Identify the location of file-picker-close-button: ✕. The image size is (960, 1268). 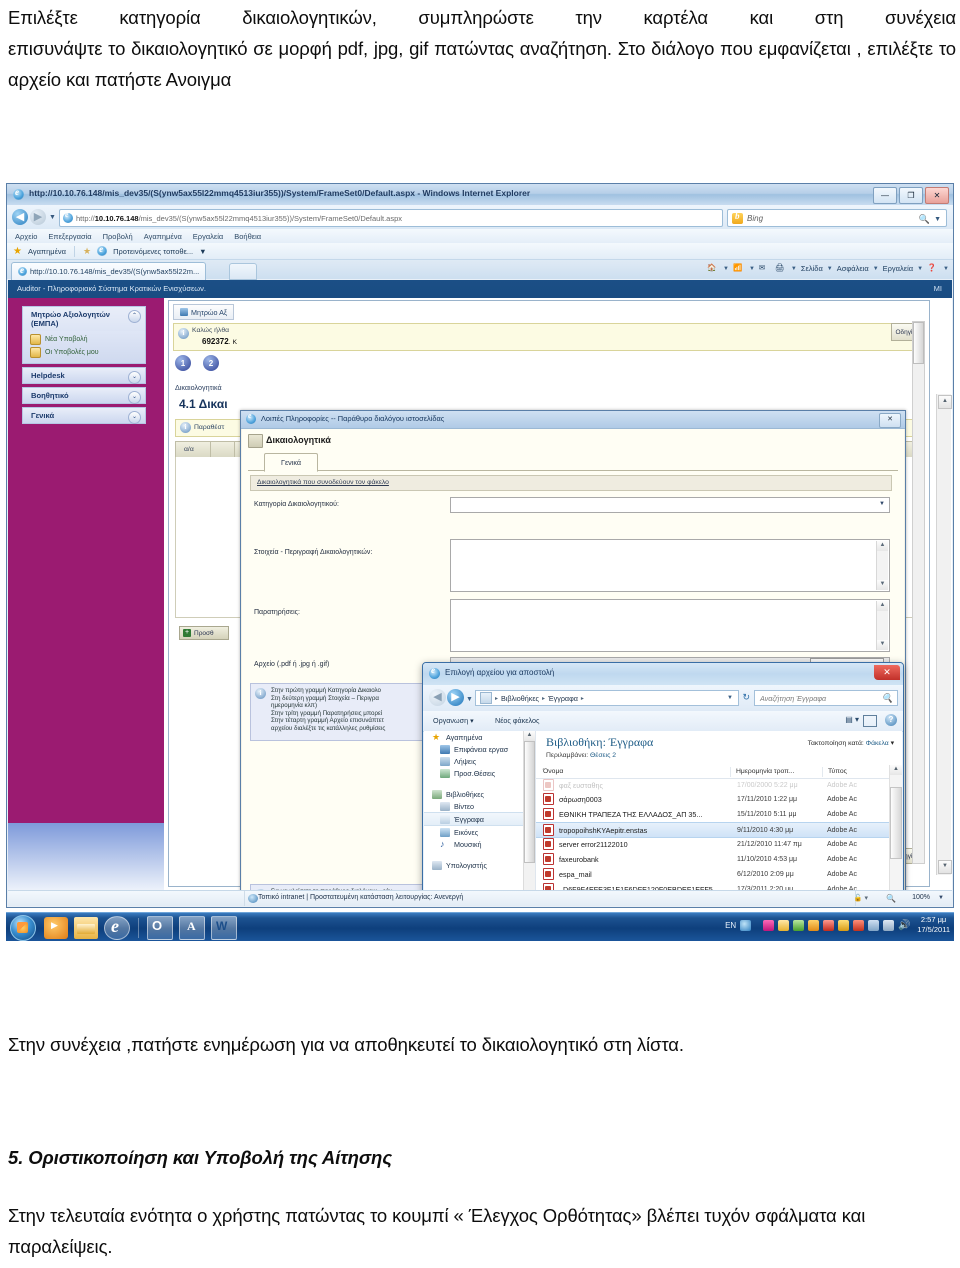
(887, 672).